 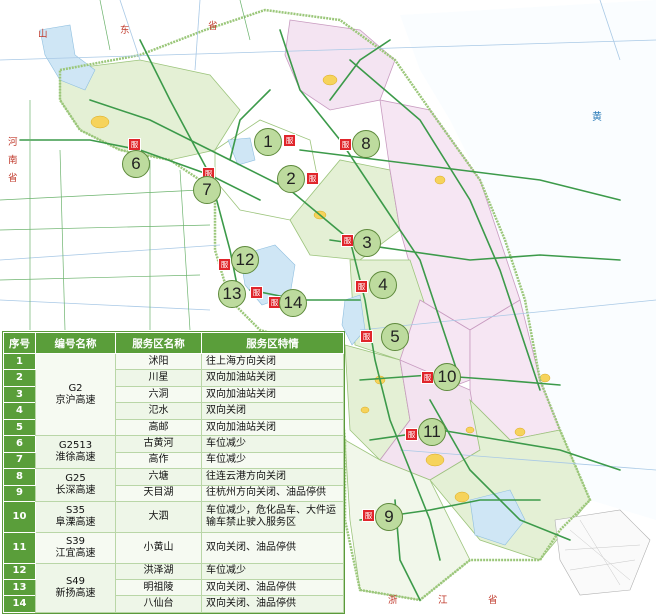 What do you see at coordinates (13, 142) in the screenshot?
I see `label-henan-1: 河` at bounding box center [13, 142].